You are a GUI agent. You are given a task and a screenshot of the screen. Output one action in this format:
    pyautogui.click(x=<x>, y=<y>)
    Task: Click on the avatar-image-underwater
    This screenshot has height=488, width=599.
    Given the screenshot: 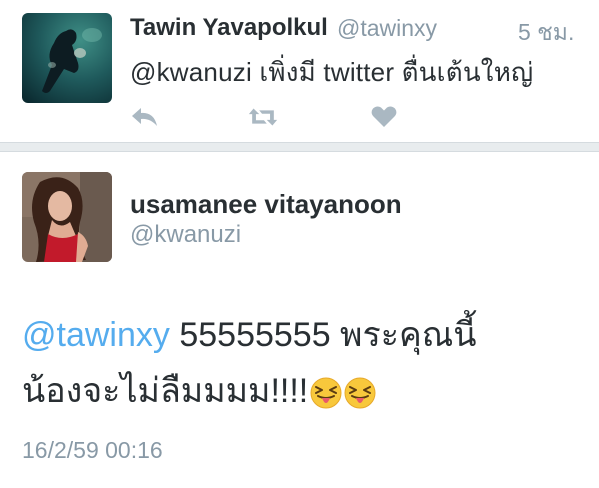 What is the action you would take?
    pyautogui.click(x=67, y=58)
    